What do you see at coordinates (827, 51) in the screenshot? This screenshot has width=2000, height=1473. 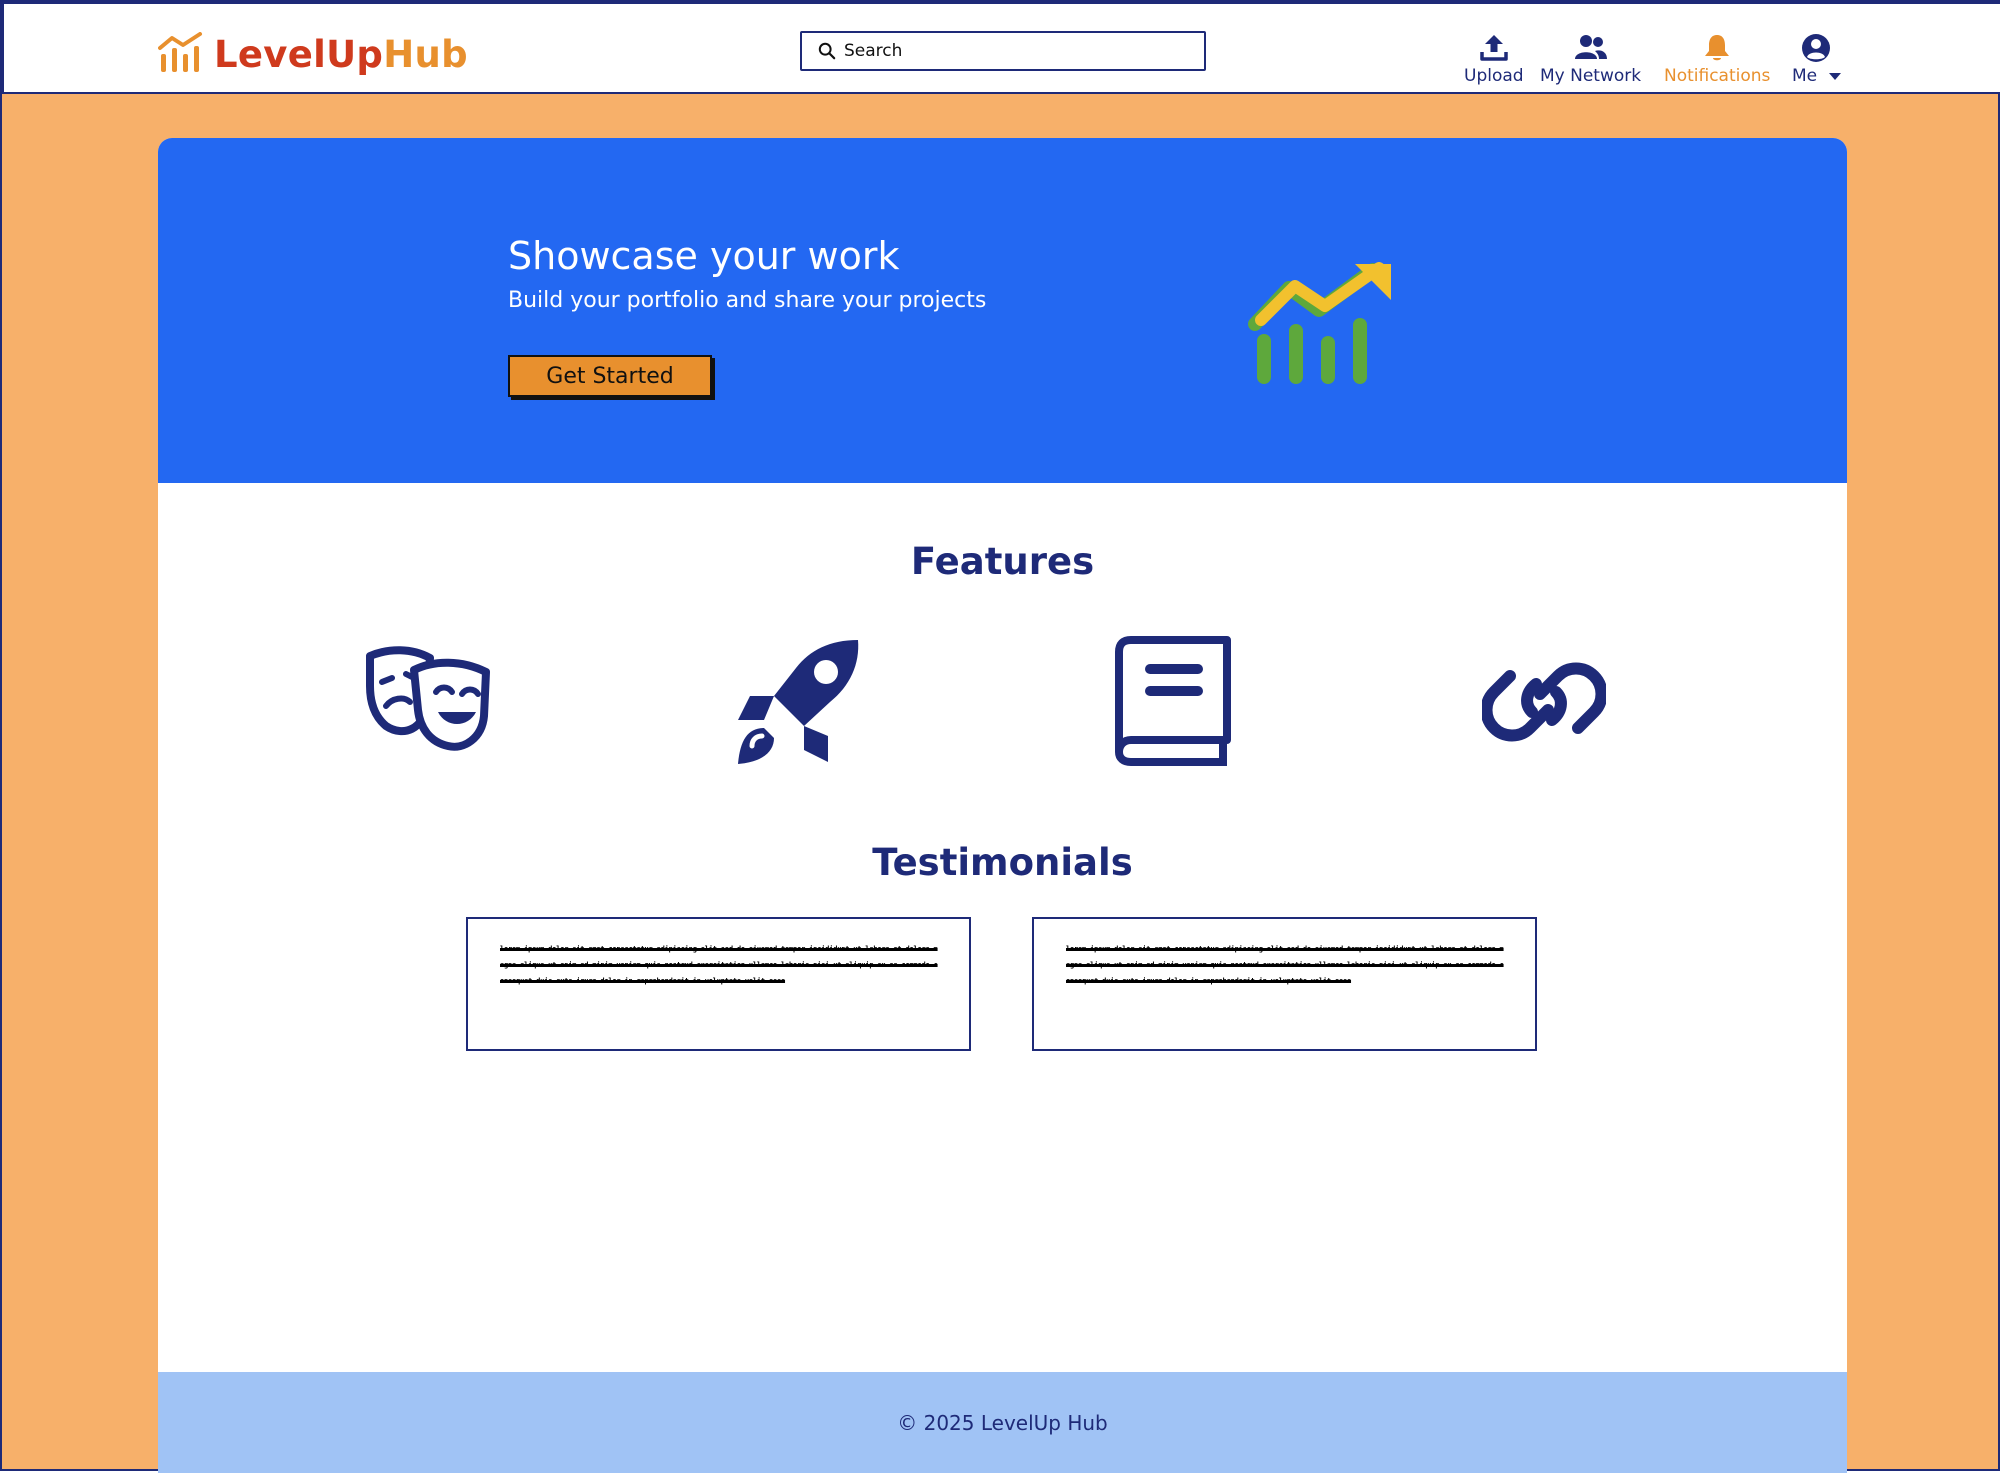 I see `search-icon` at bounding box center [827, 51].